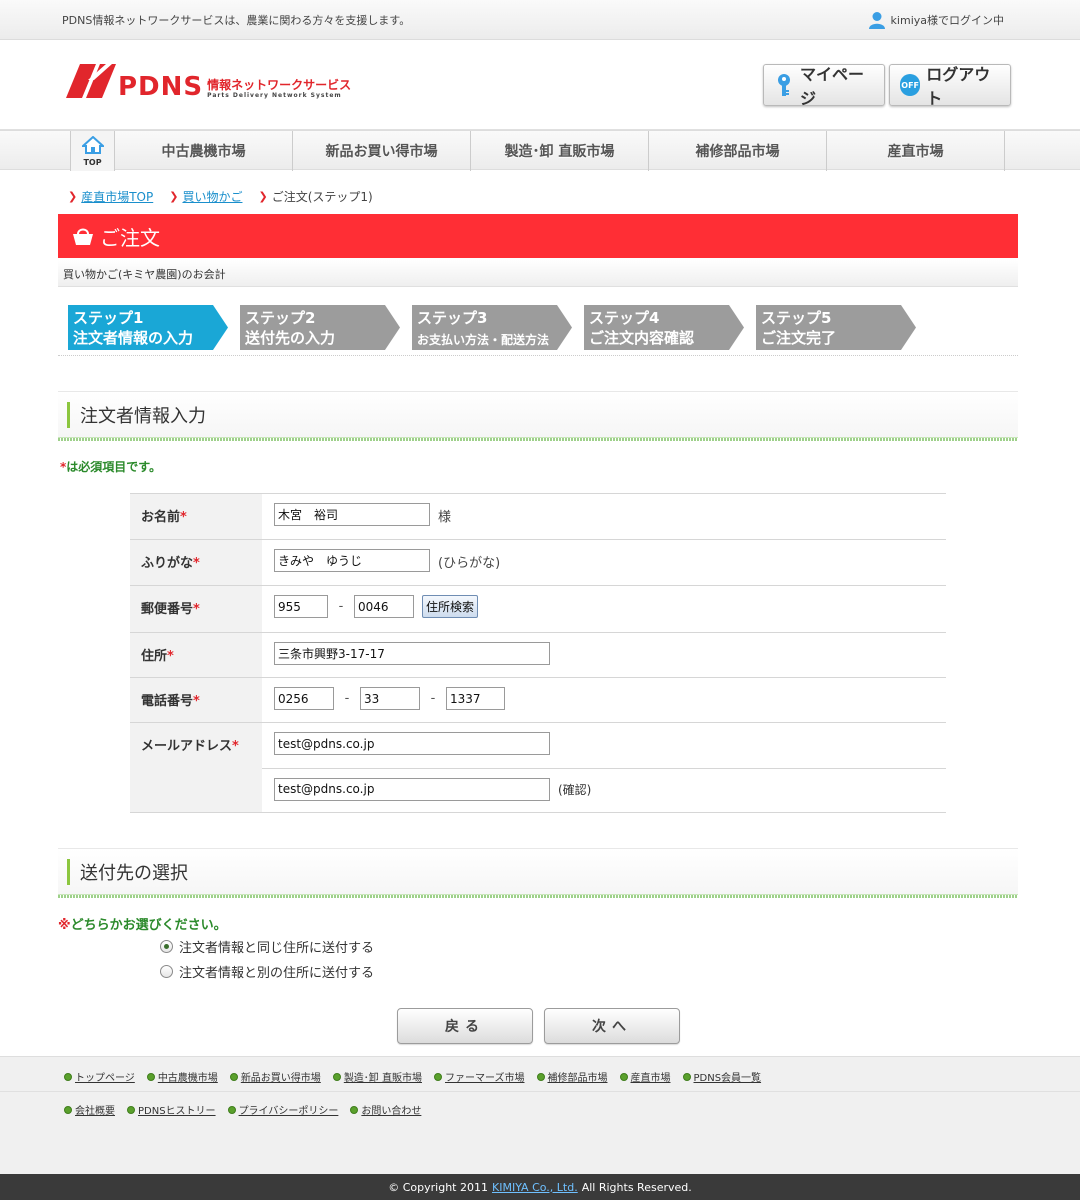  Describe the element at coordinates (578, 1076) in the screenshot. I see `footer-link: 補修部品市場` at that location.